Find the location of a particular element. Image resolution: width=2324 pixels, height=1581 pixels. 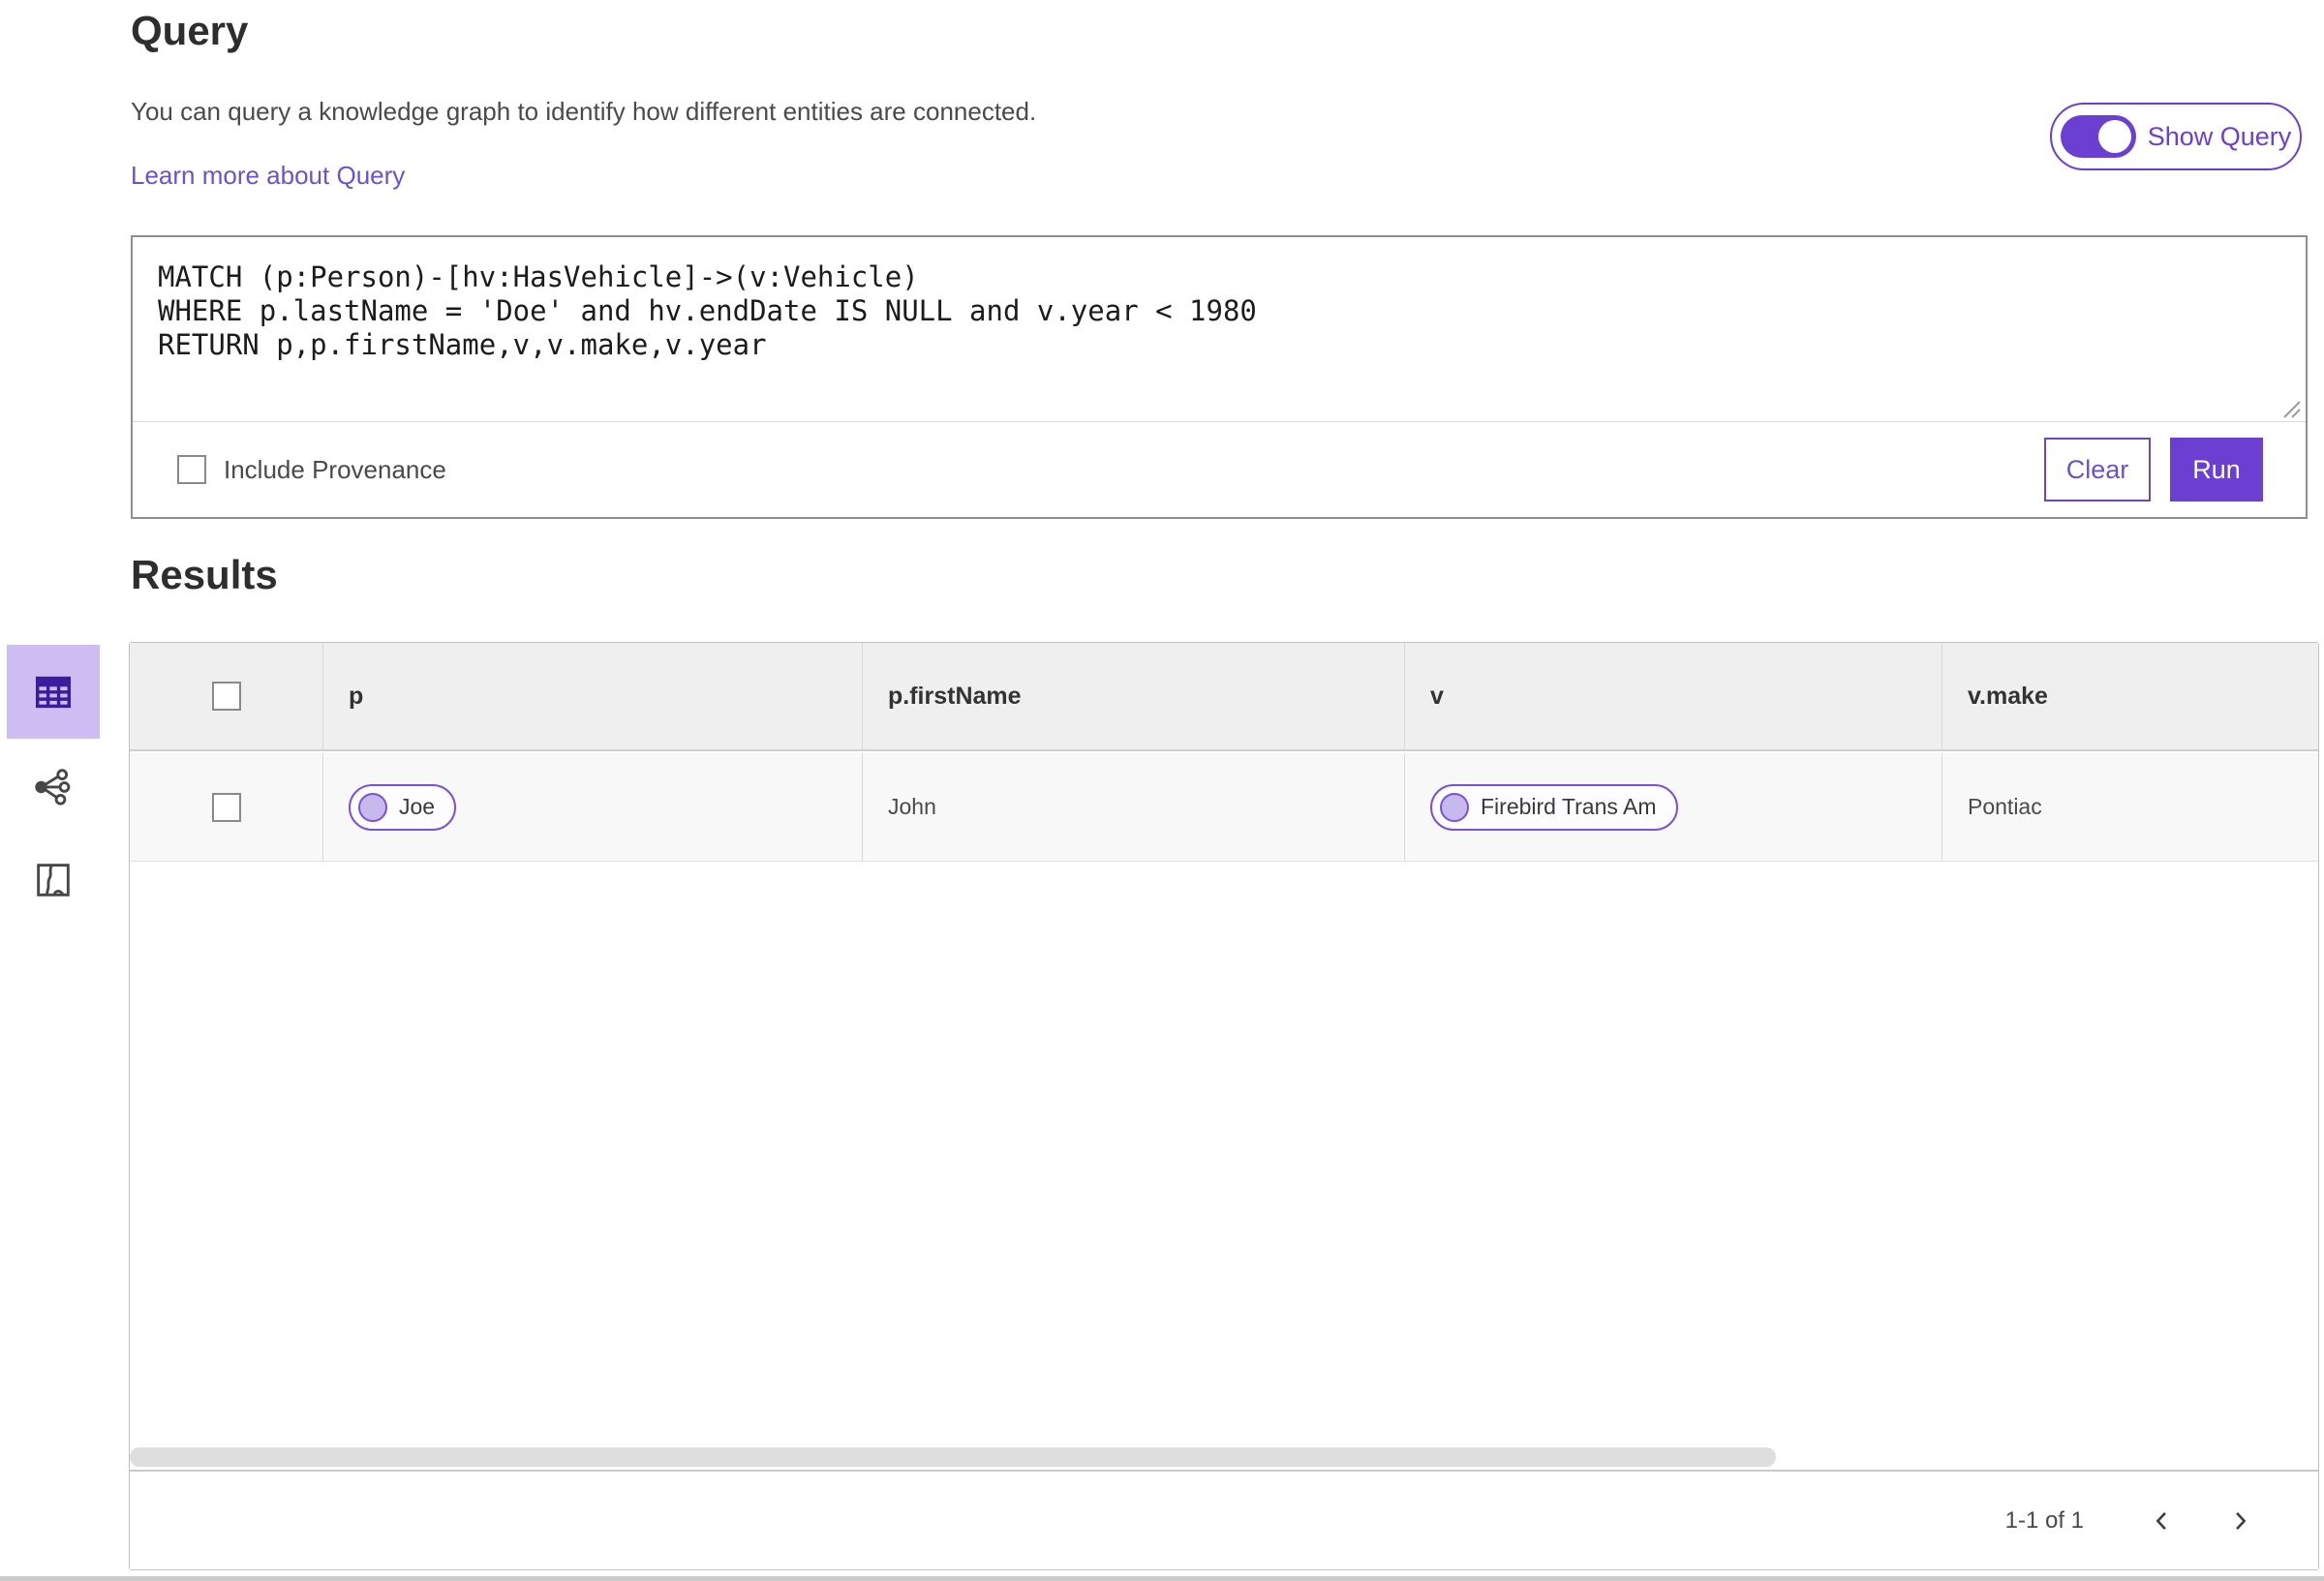

run-button: Run is located at coordinates (2217, 470).